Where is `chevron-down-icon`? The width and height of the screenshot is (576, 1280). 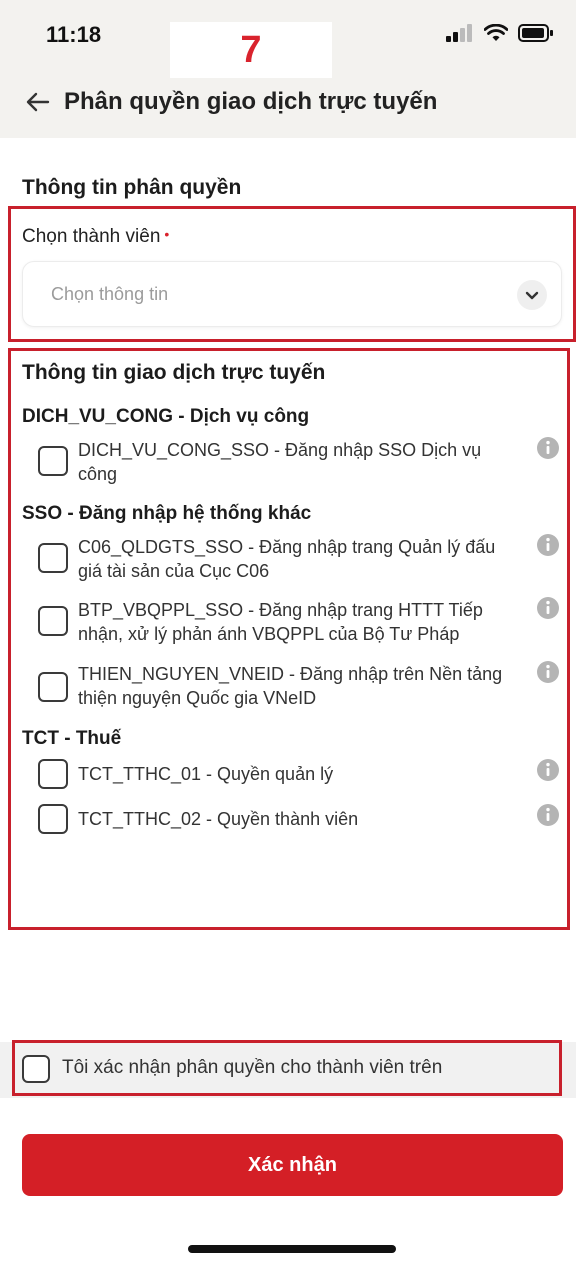 chevron-down-icon is located at coordinates (532, 295).